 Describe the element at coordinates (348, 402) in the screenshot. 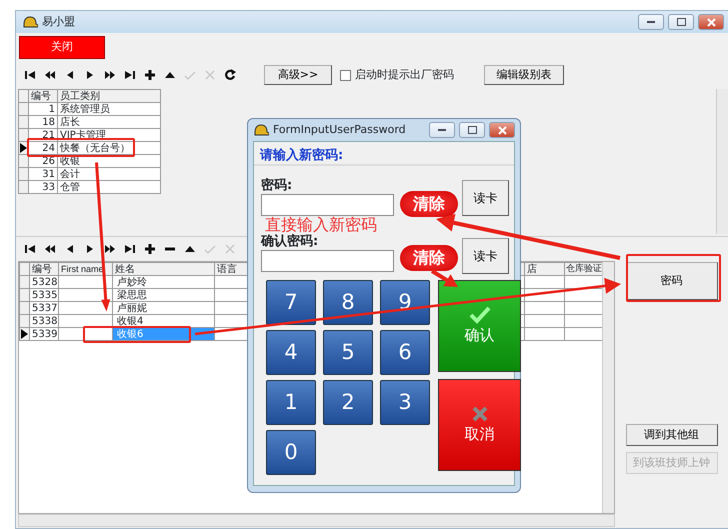

I see `keypad-key: 2` at that location.